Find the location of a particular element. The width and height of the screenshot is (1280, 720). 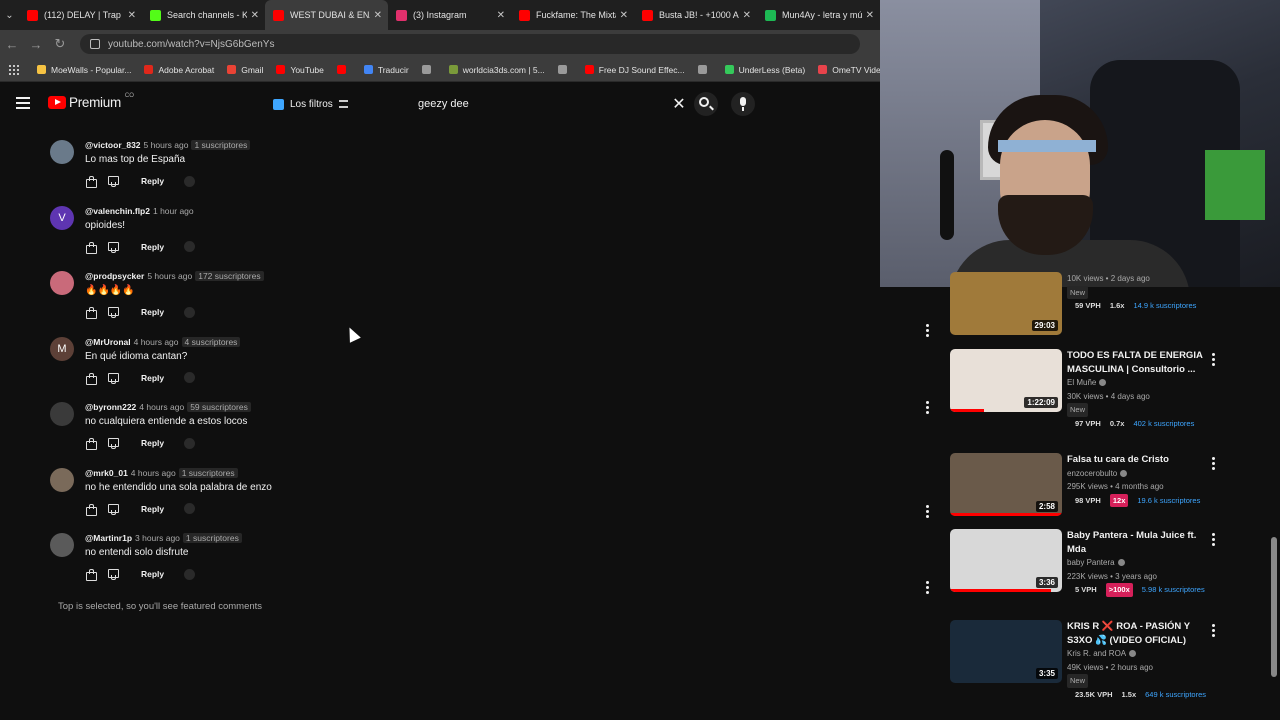

browser-tab: (3) Instagram ✕ is located at coordinates (449, 15).